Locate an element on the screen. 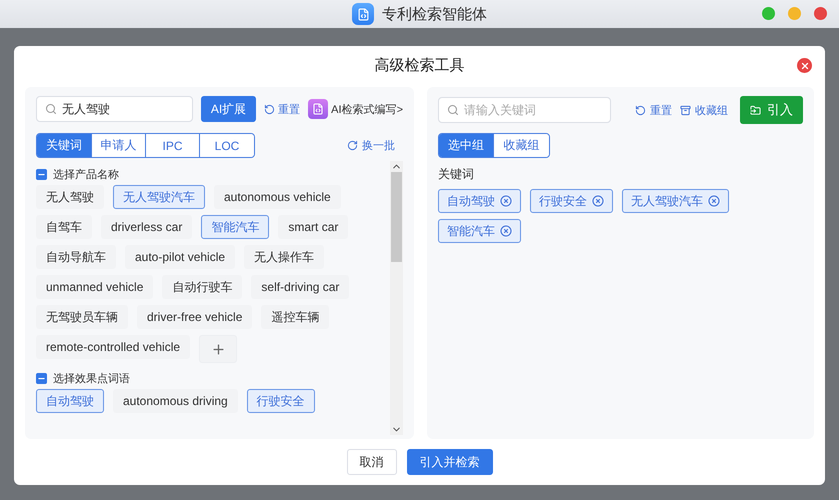 Image resolution: width=839 pixels, height=500 pixels. keyword-chip: 自动行驶车 is located at coordinates (202, 287).